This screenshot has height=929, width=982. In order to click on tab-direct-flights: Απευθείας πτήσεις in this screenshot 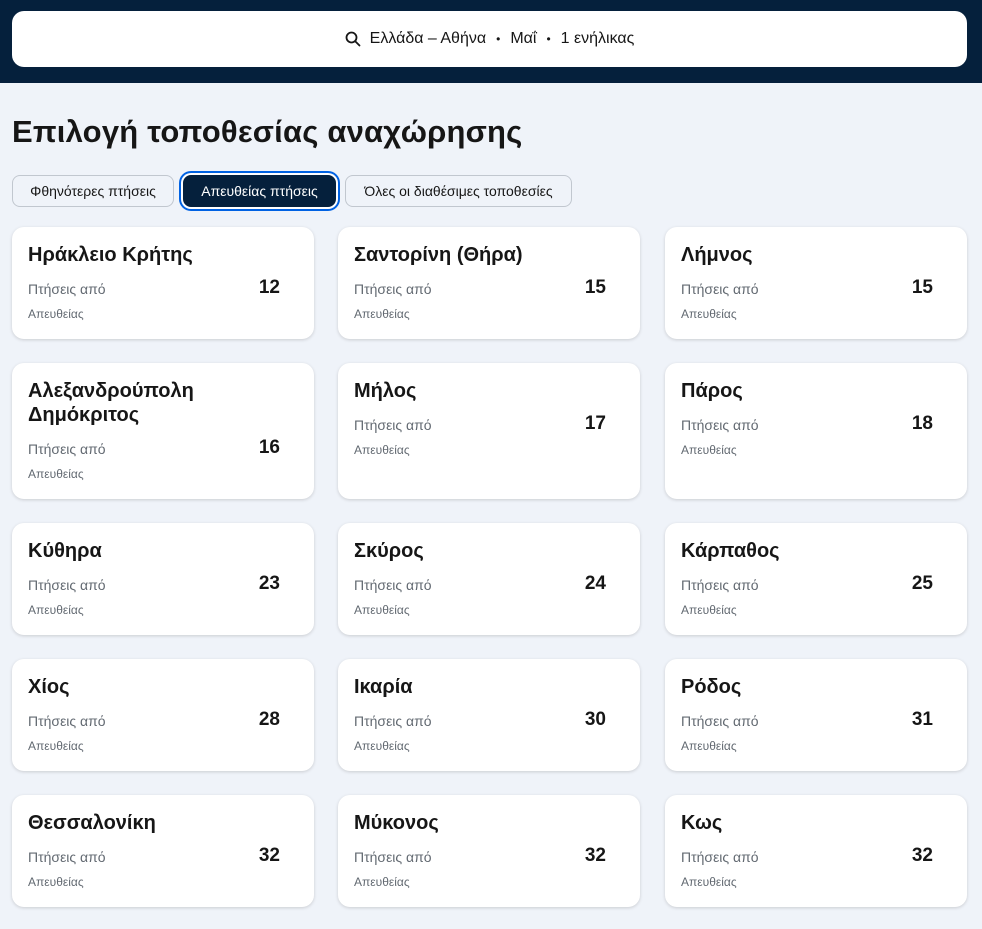, I will do `click(259, 191)`.